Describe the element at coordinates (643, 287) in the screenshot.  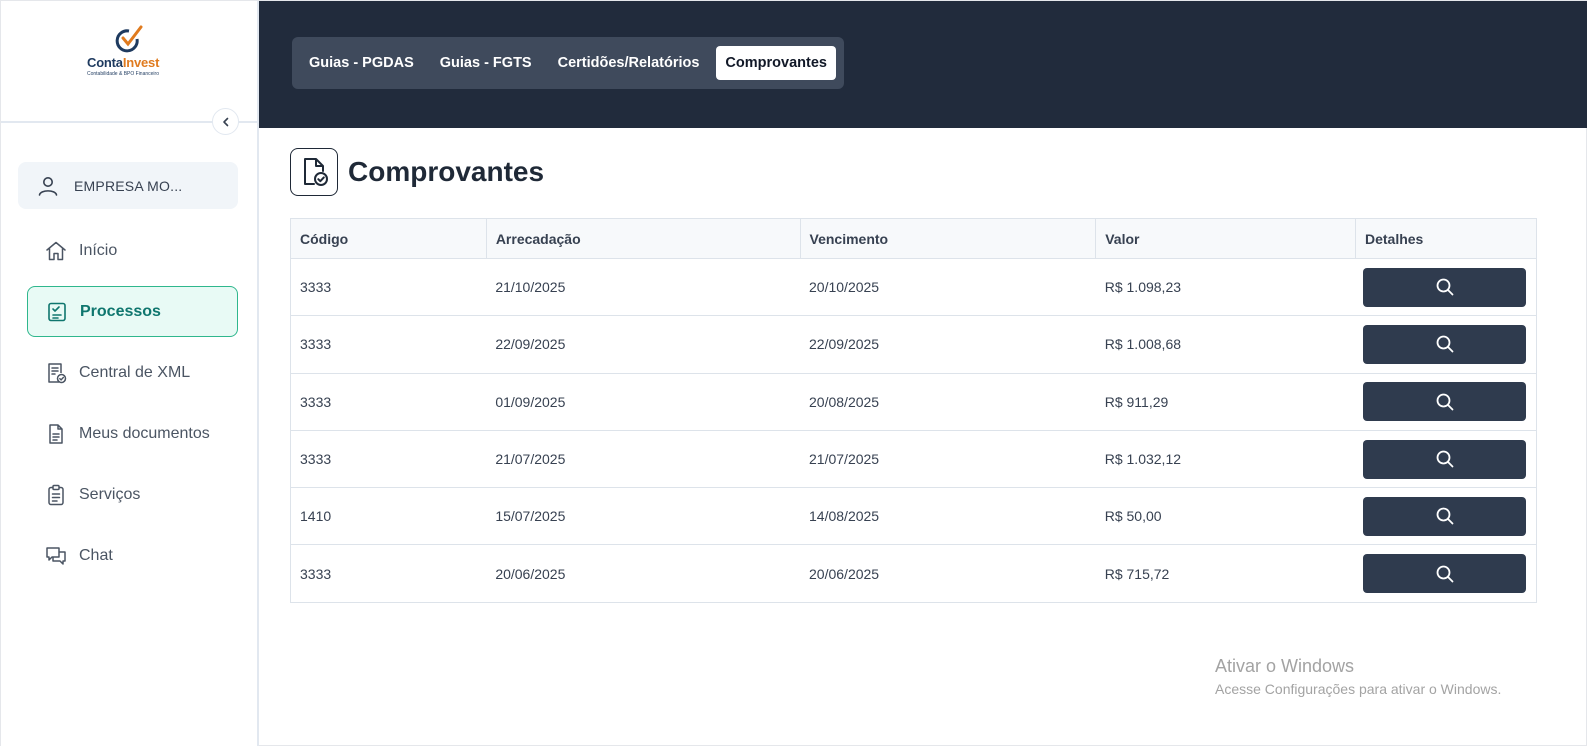
I see `cell-arrecadacao: 21/10/2025` at that location.